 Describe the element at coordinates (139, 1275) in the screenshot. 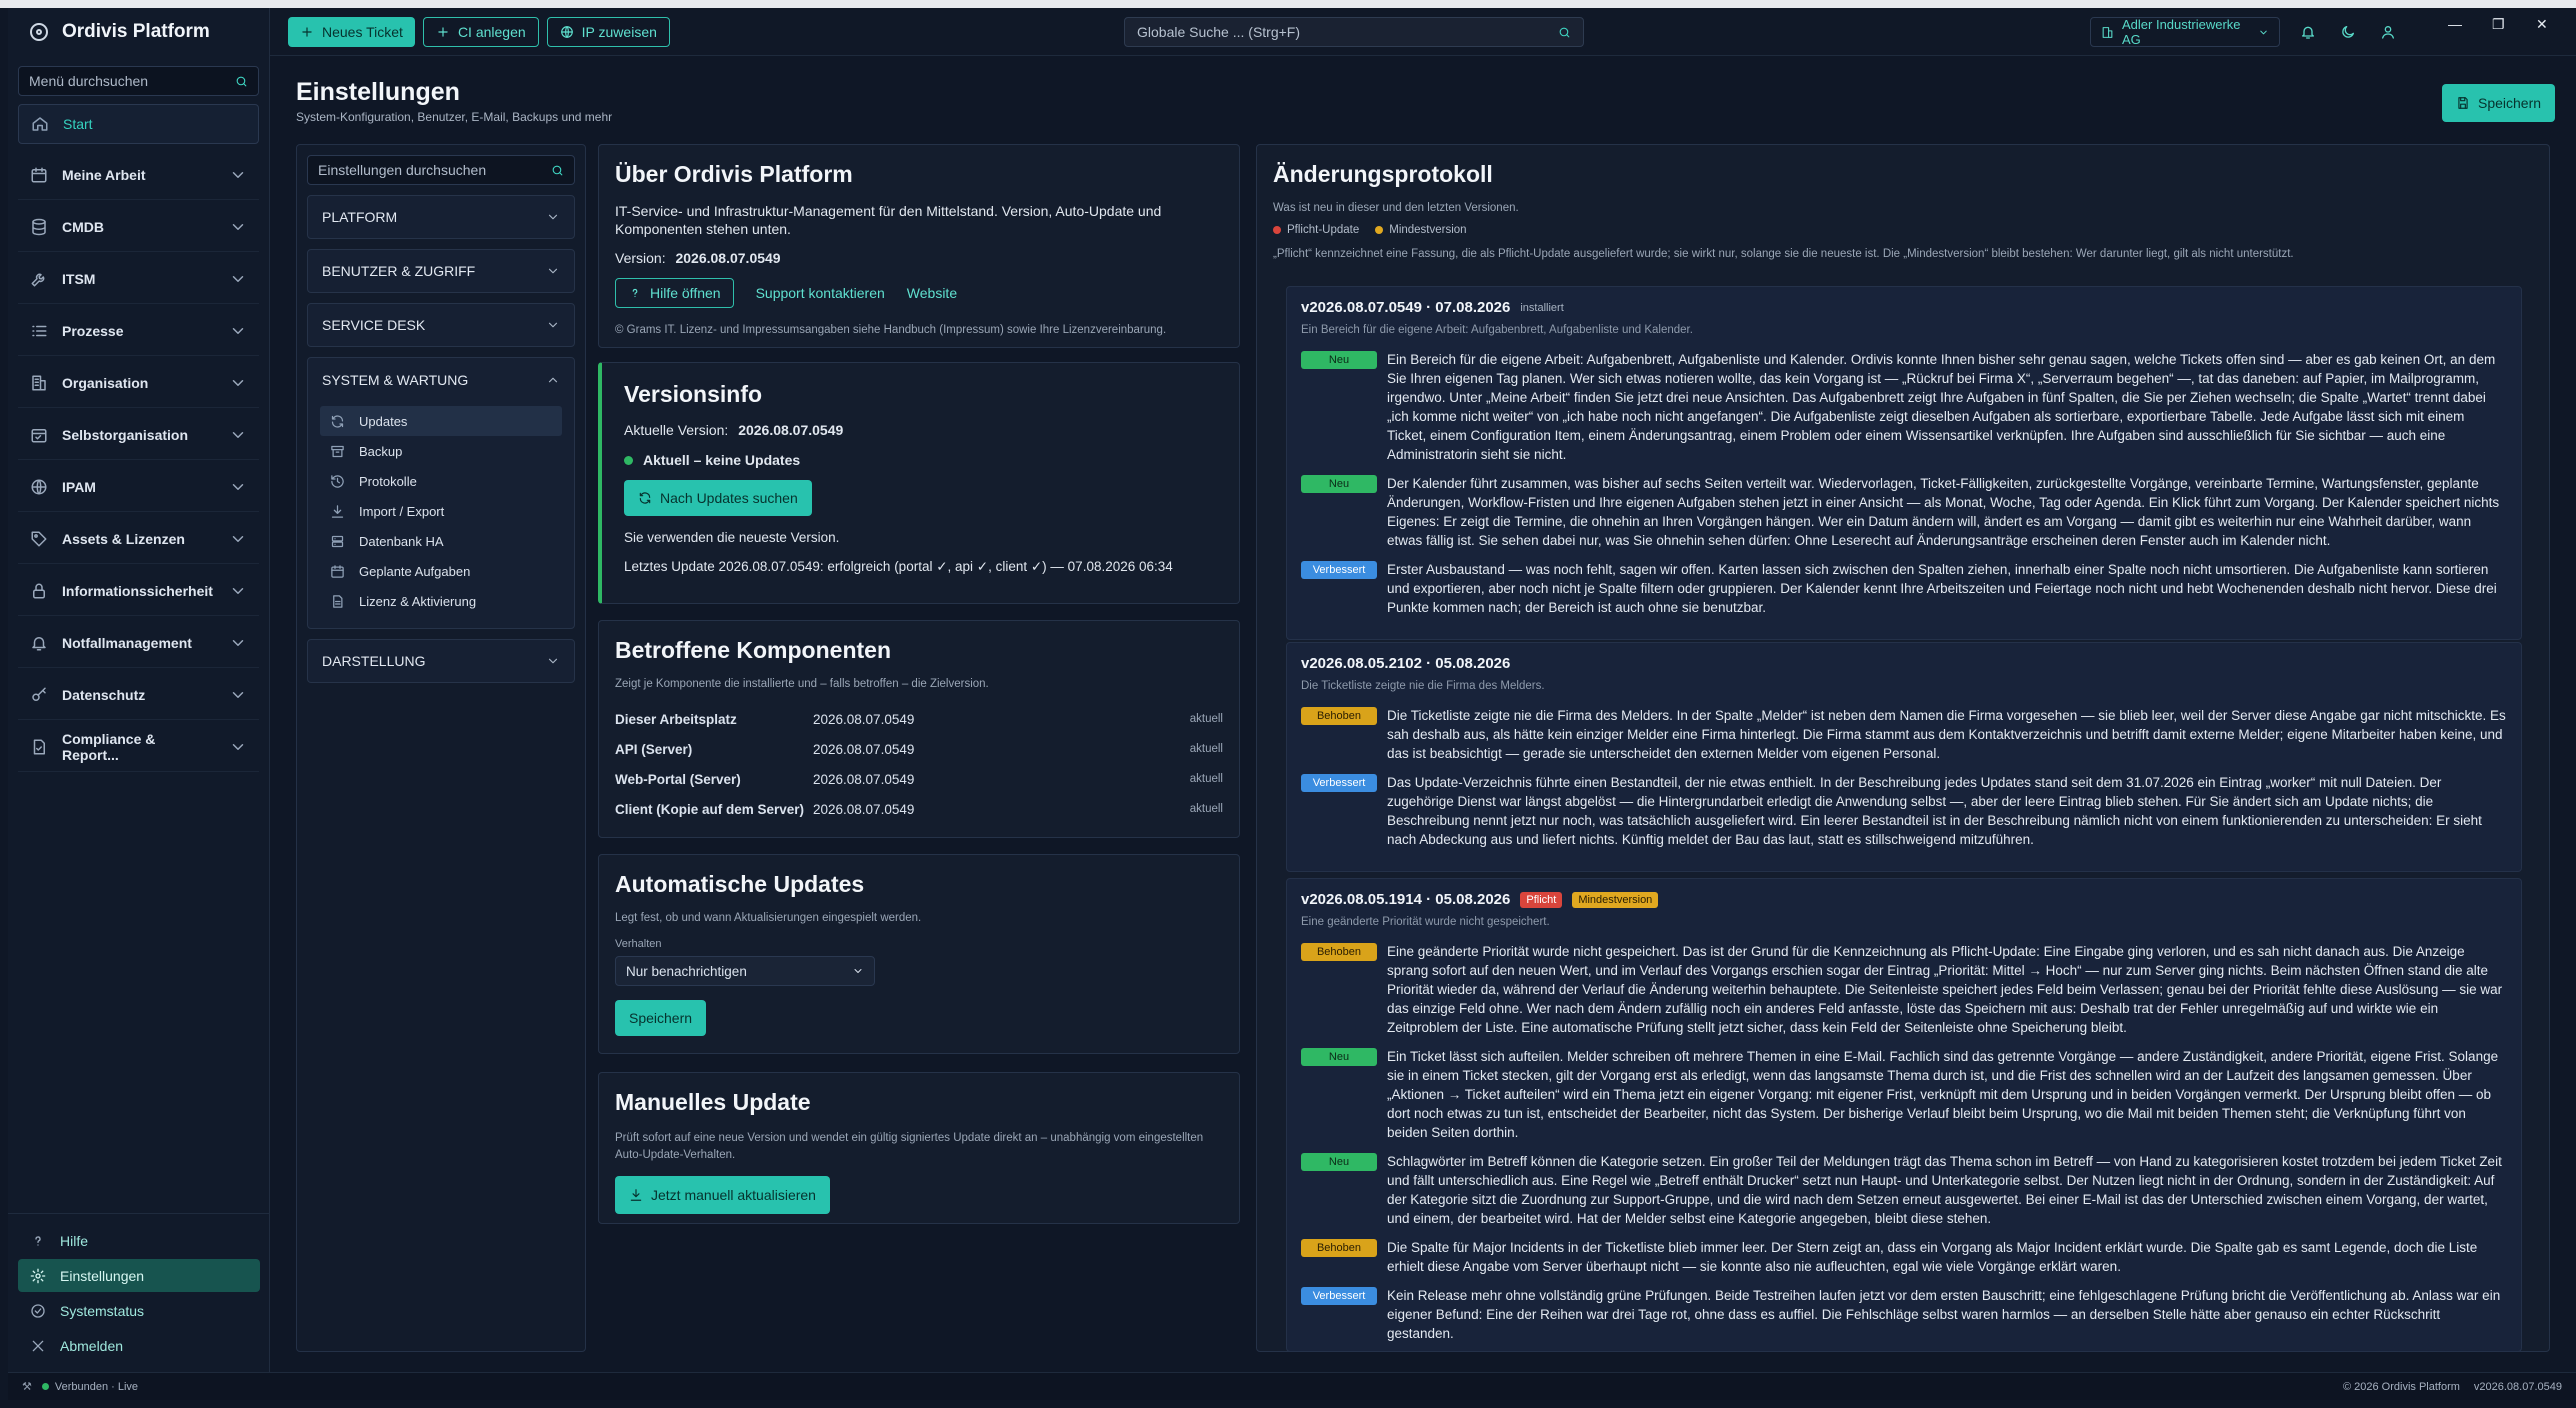

I see `sidebar-item-einstellungen: Einstellungen` at that location.